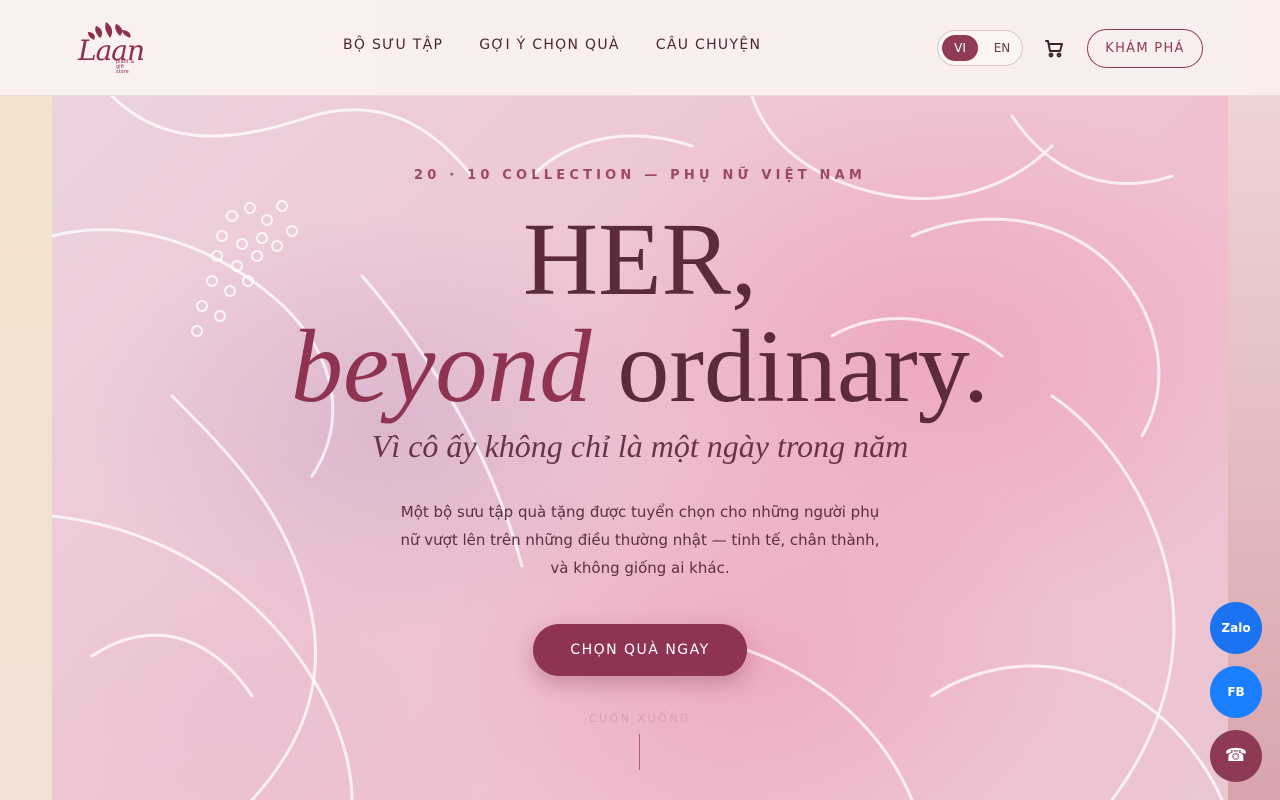  Describe the element at coordinates (640, 650) in the screenshot. I see `choose-gift-button: CHỌN QUÀ NGAY` at that location.